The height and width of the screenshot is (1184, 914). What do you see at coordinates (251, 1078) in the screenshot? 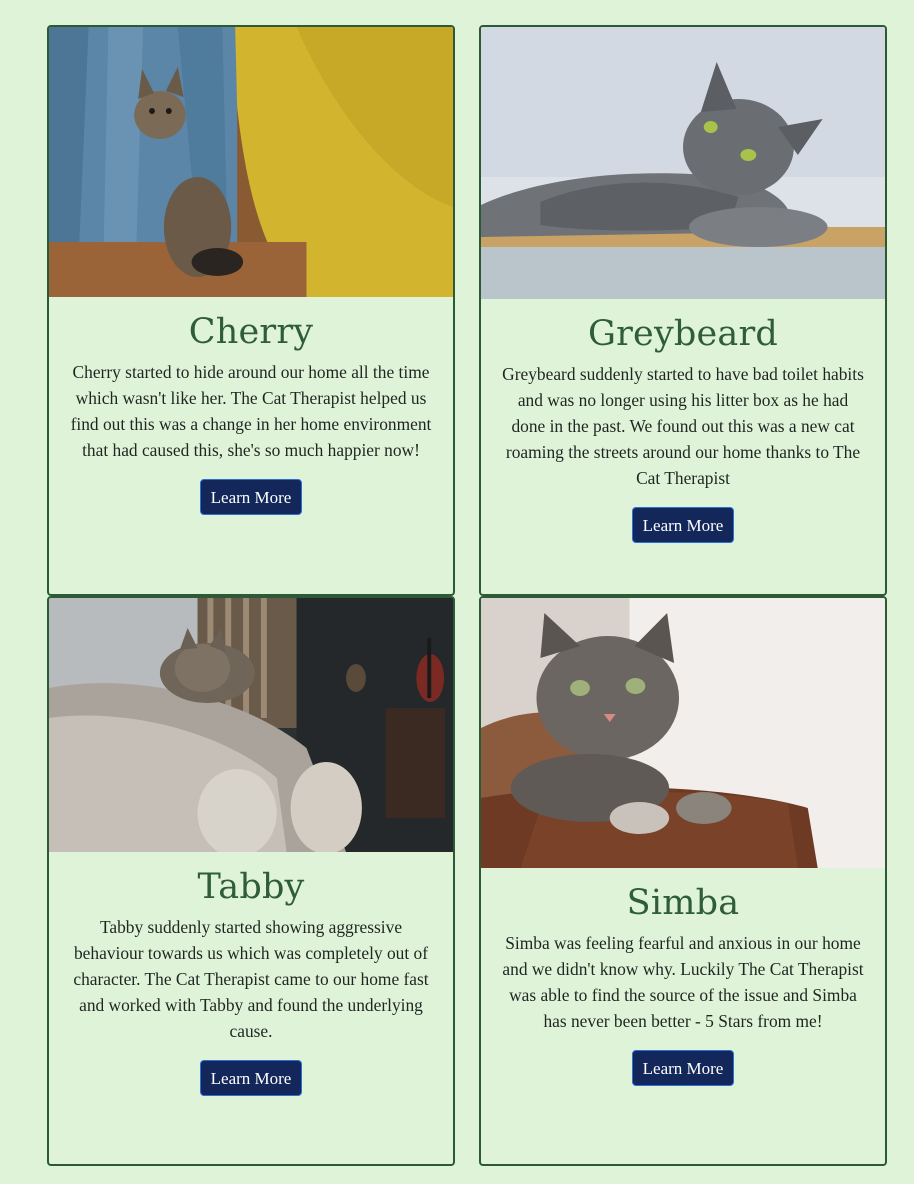
I see `tabby-learn-more-button: Learn More` at bounding box center [251, 1078].